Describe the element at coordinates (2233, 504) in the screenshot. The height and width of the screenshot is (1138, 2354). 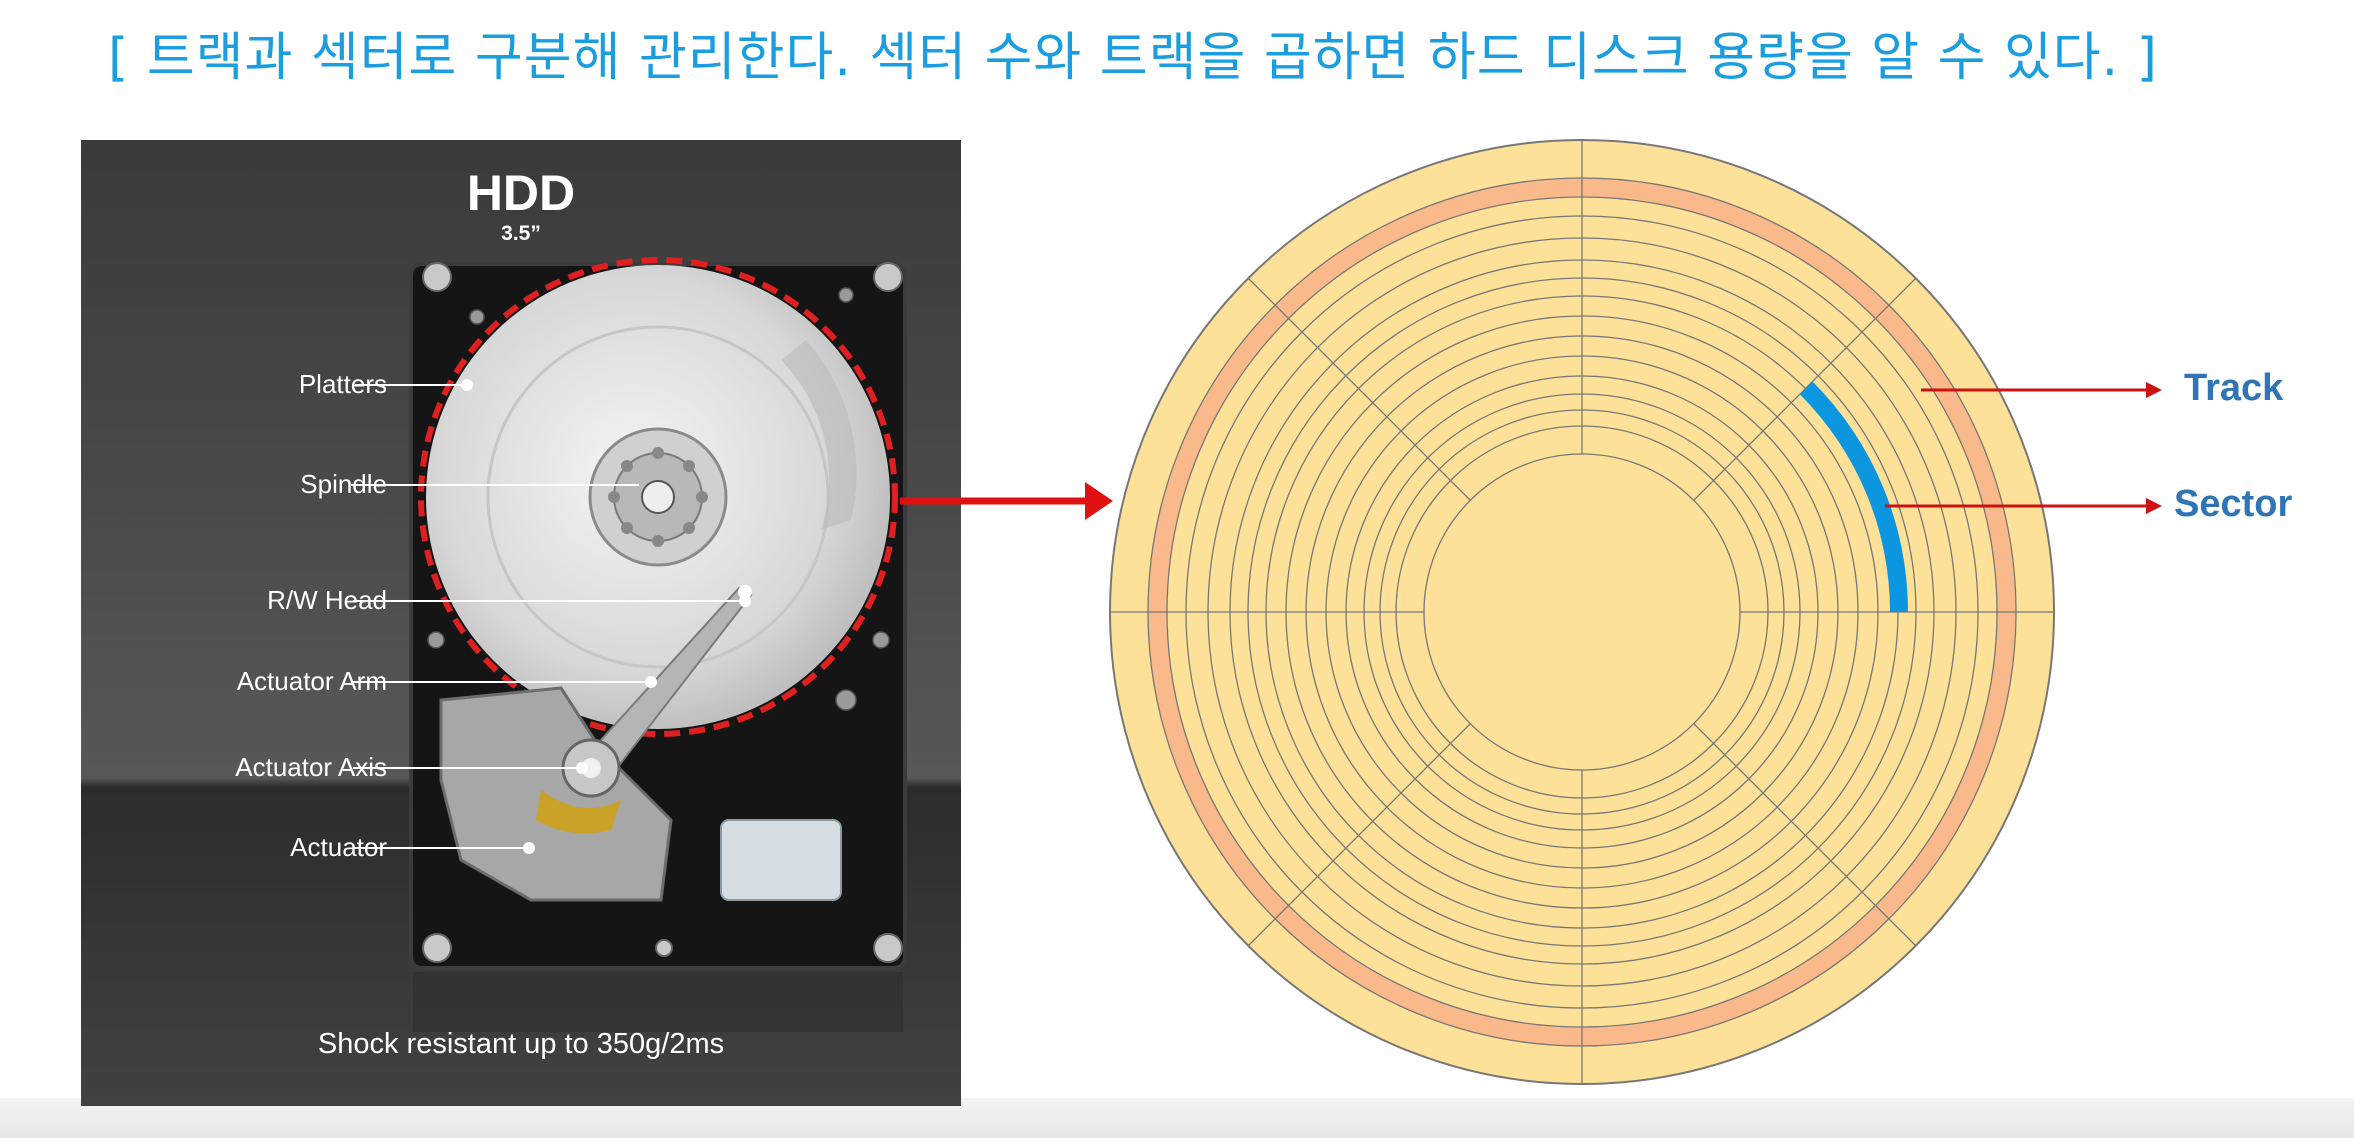
I see `sector-label: Sector` at that location.